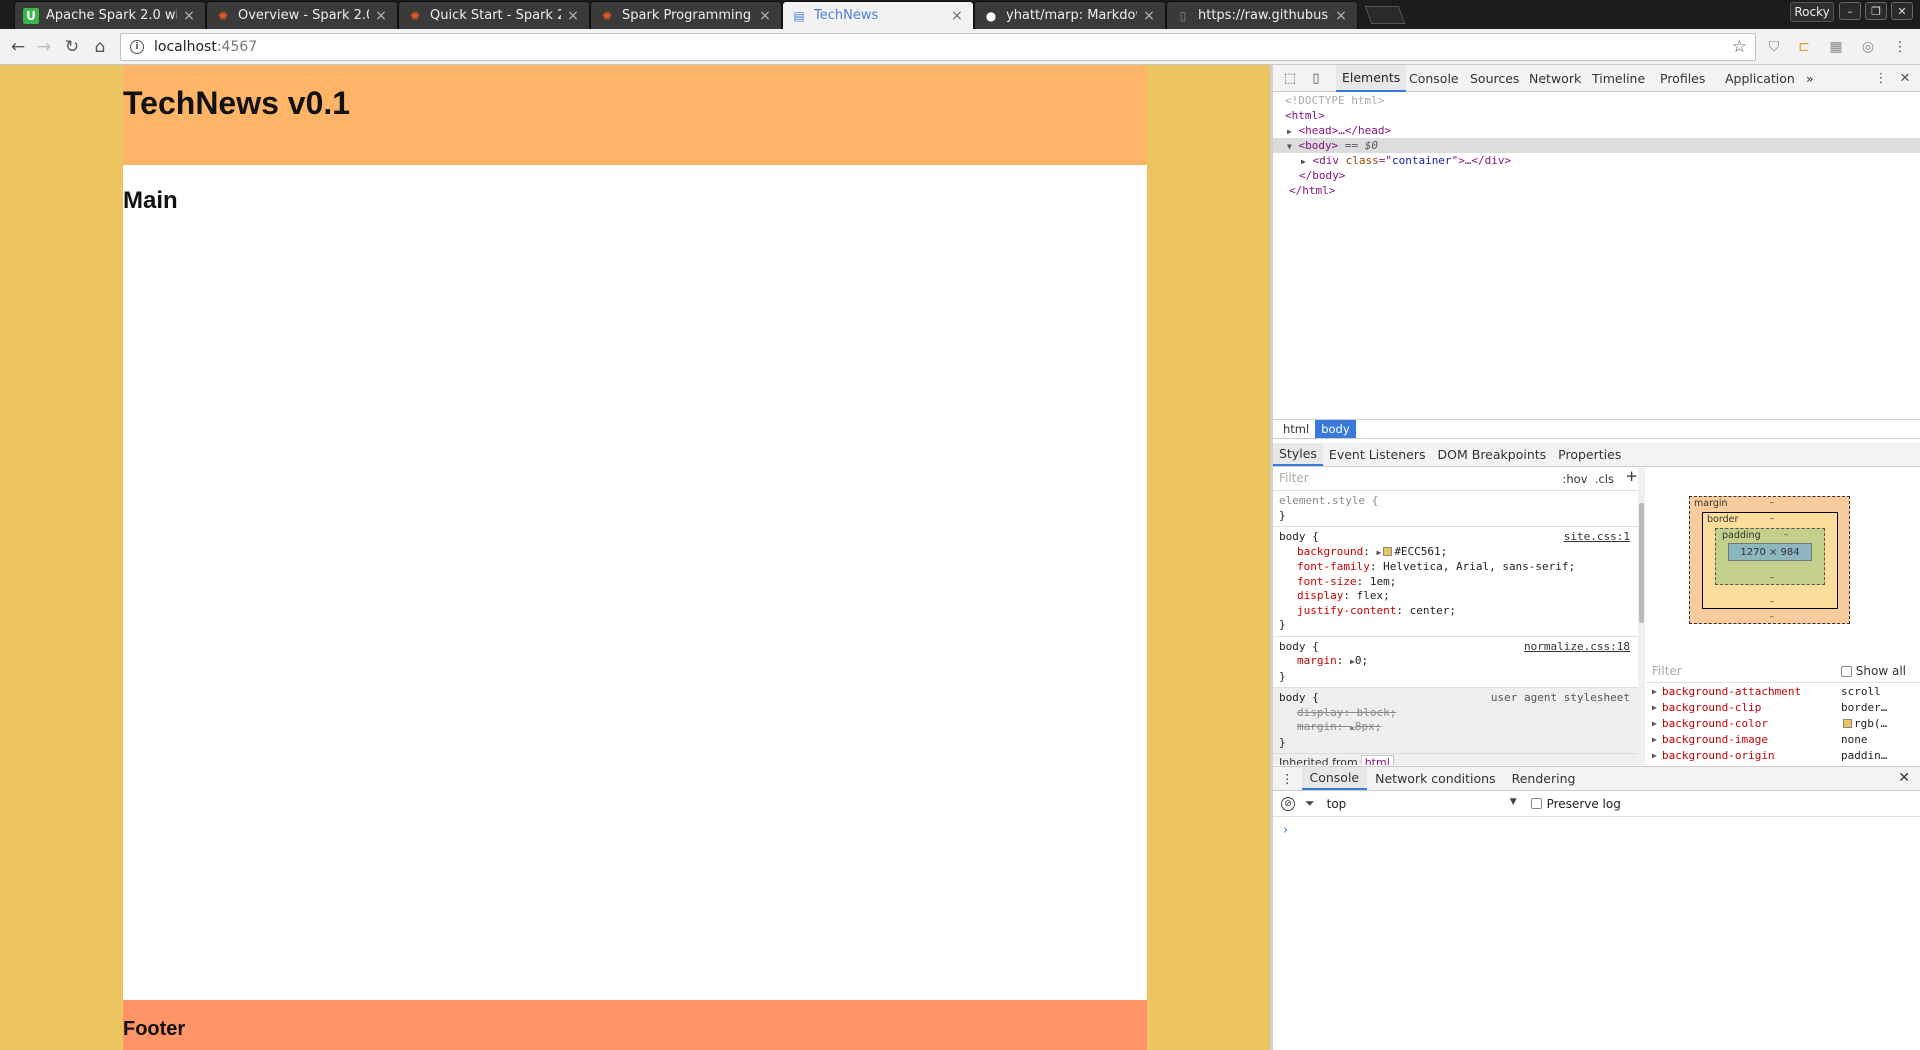 The width and height of the screenshot is (1920, 1050). Describe the element at coordinates (1596, 115) in the screenshot. I see `dom-node-html: <html>` at that location.